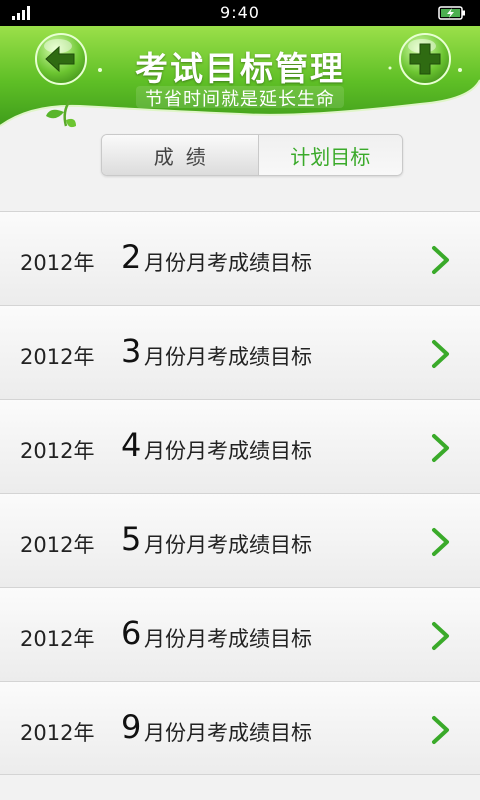  I want to click on list-item: 2012年 3 月份月考成绩目标, so click(240, 352).